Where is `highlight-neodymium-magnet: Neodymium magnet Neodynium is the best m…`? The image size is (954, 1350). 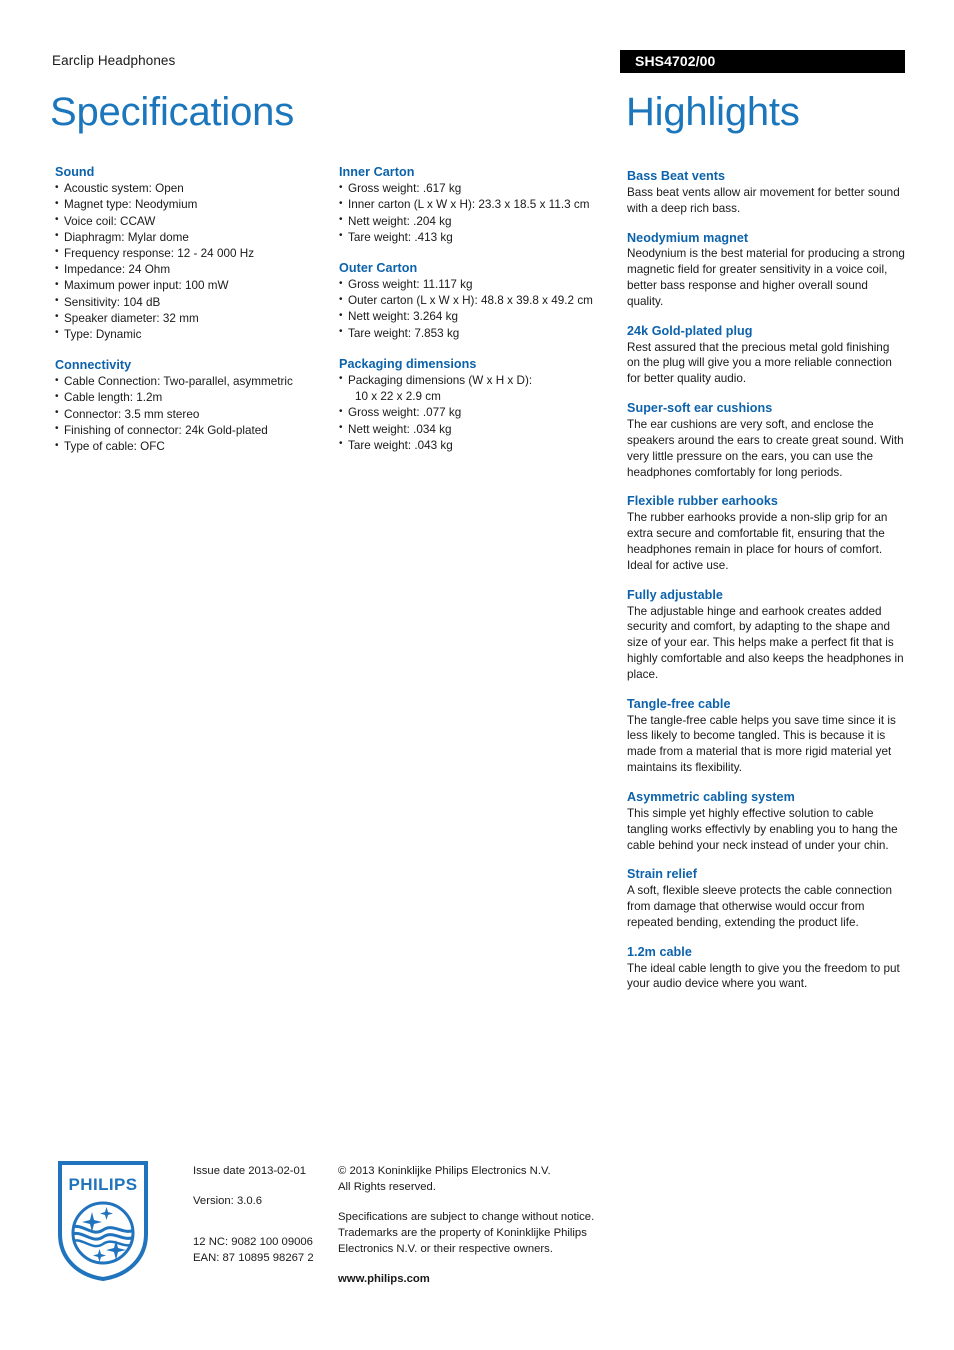 highlight-neodymium-magnet: Neodymium magnet Neodynium is the best m… is located at coordinates (766, 270).